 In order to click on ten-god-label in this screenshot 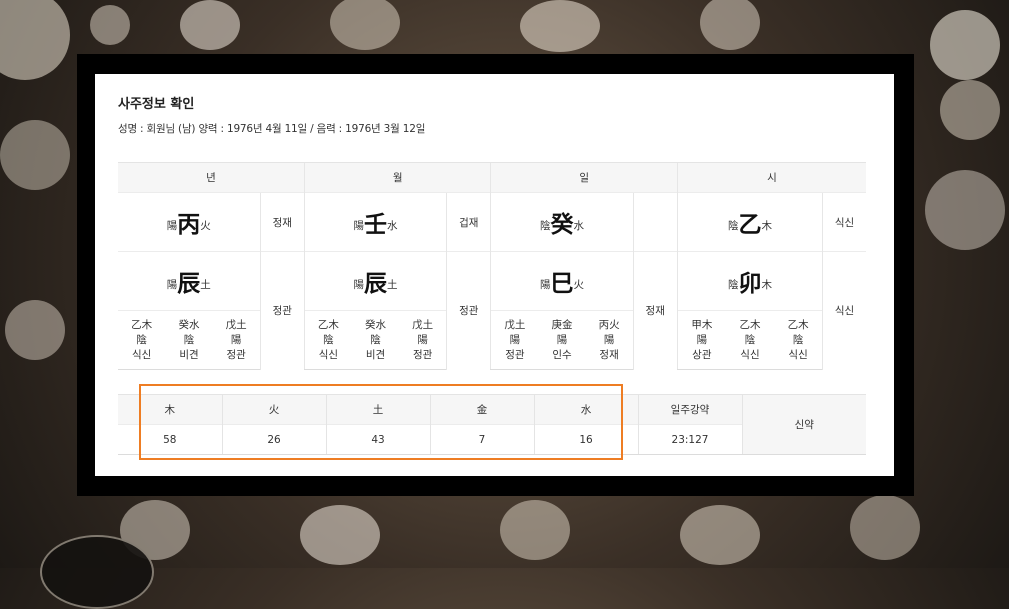, I will do `click(655, 222)`.